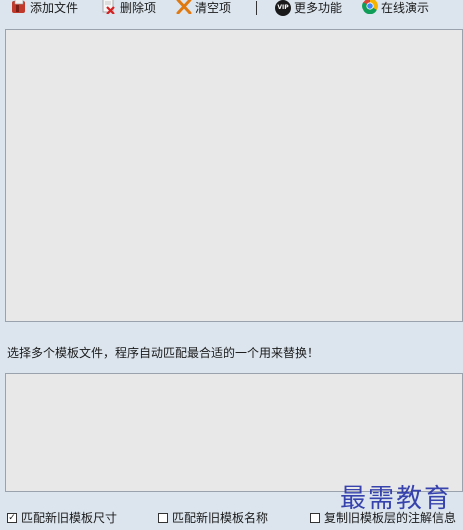 The height and width of the screenshot is (530, 463). I want to click on delete-item-button: 删除项, so click(128, 8).